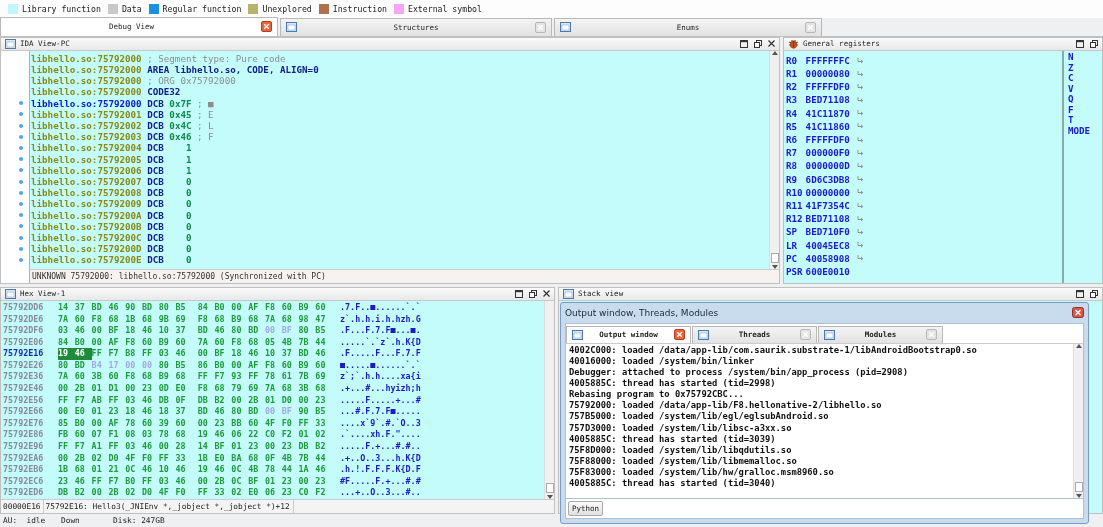 Image resolution: width=1103 pixels, height=527 pixels. Describe the element at coordinates (75, 354) in the screenshot. I see `hex-bytes: 19 46` at that location.